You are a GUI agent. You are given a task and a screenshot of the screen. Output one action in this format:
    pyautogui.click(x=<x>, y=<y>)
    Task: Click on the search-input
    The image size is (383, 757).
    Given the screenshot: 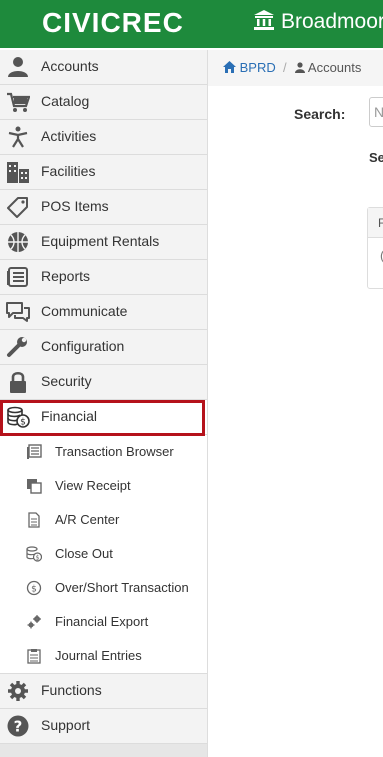 What is the action you would take?
    pyautogui.click(x=376, y=112)
    